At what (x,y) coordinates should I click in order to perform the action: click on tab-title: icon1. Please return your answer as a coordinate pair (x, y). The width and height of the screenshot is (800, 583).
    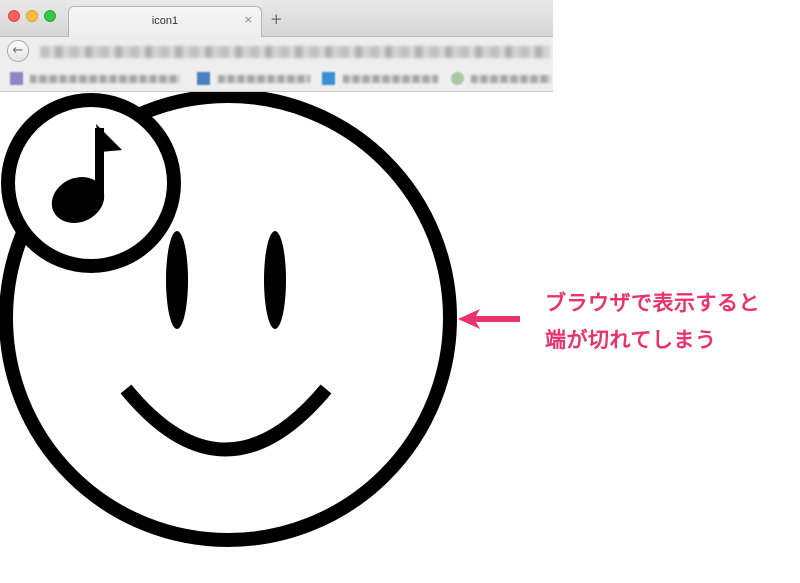
    Looking at the image, I should click on (165, 21).